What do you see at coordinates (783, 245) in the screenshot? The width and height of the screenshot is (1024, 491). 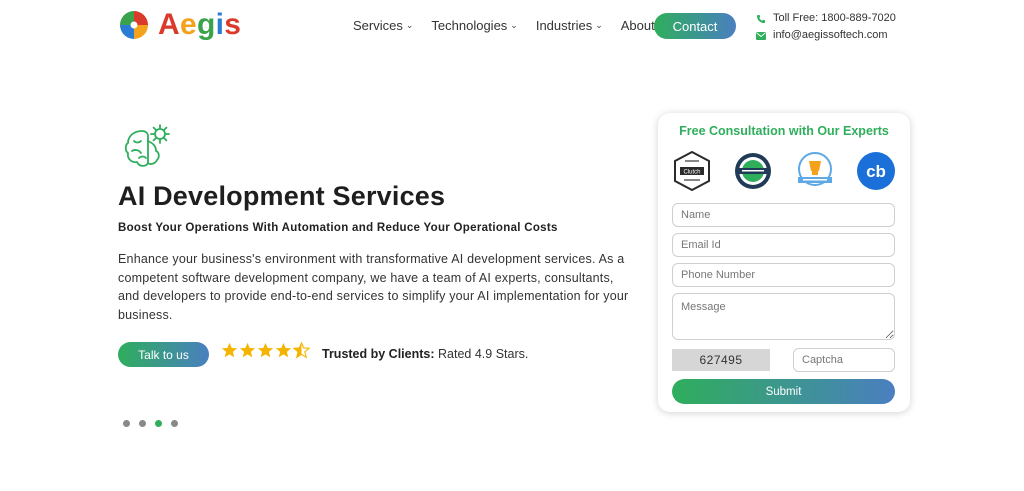 I see `email-field` at bounding box center [783, 245].